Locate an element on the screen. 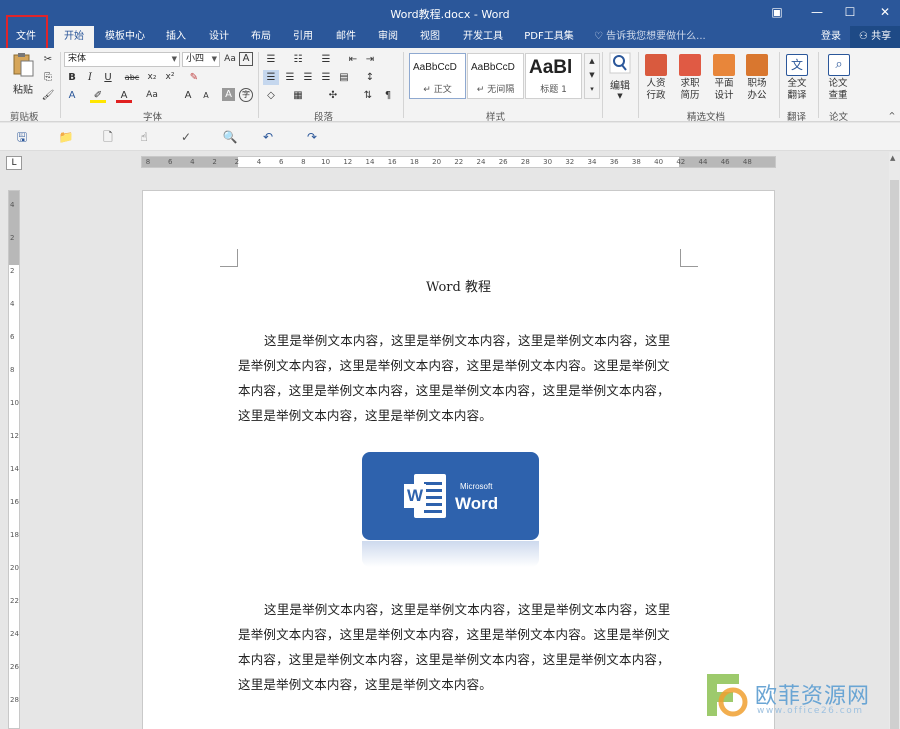  char-border-icon: A is located at coordinates (246, 59).